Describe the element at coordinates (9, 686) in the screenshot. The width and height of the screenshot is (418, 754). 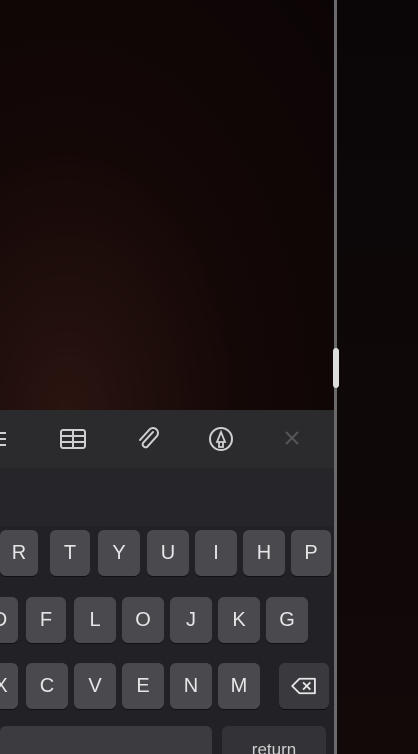
I see `key-x: X` at that location.